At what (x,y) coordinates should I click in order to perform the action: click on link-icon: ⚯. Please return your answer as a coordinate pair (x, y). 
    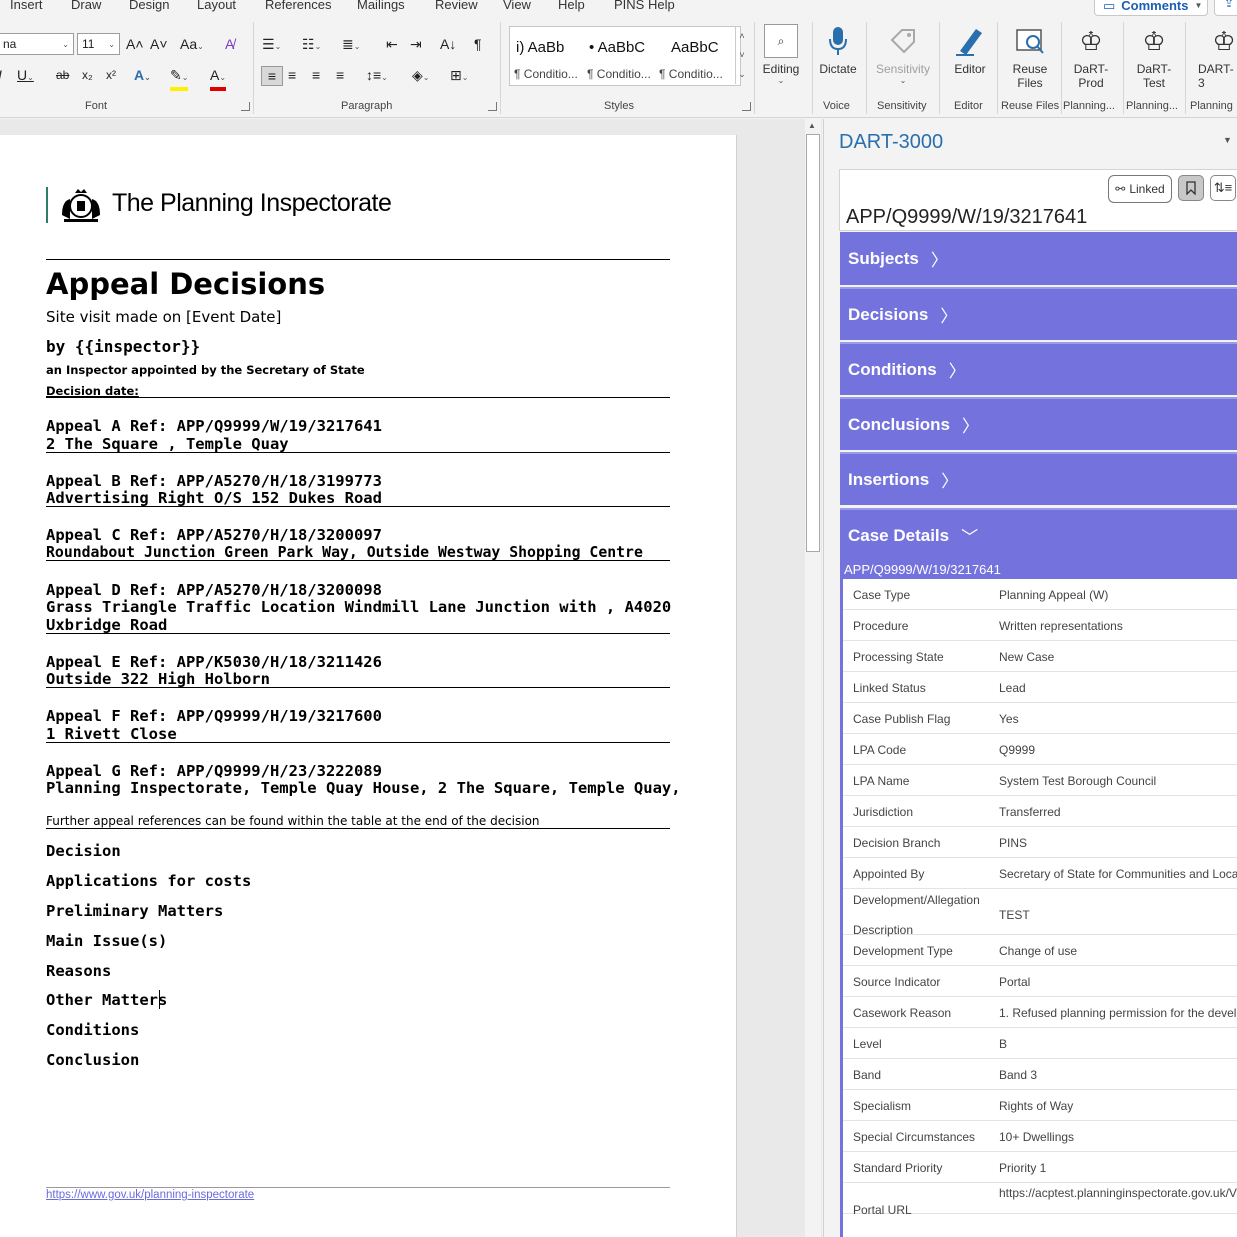
    Looking at the image, I should click on (1120, 189).